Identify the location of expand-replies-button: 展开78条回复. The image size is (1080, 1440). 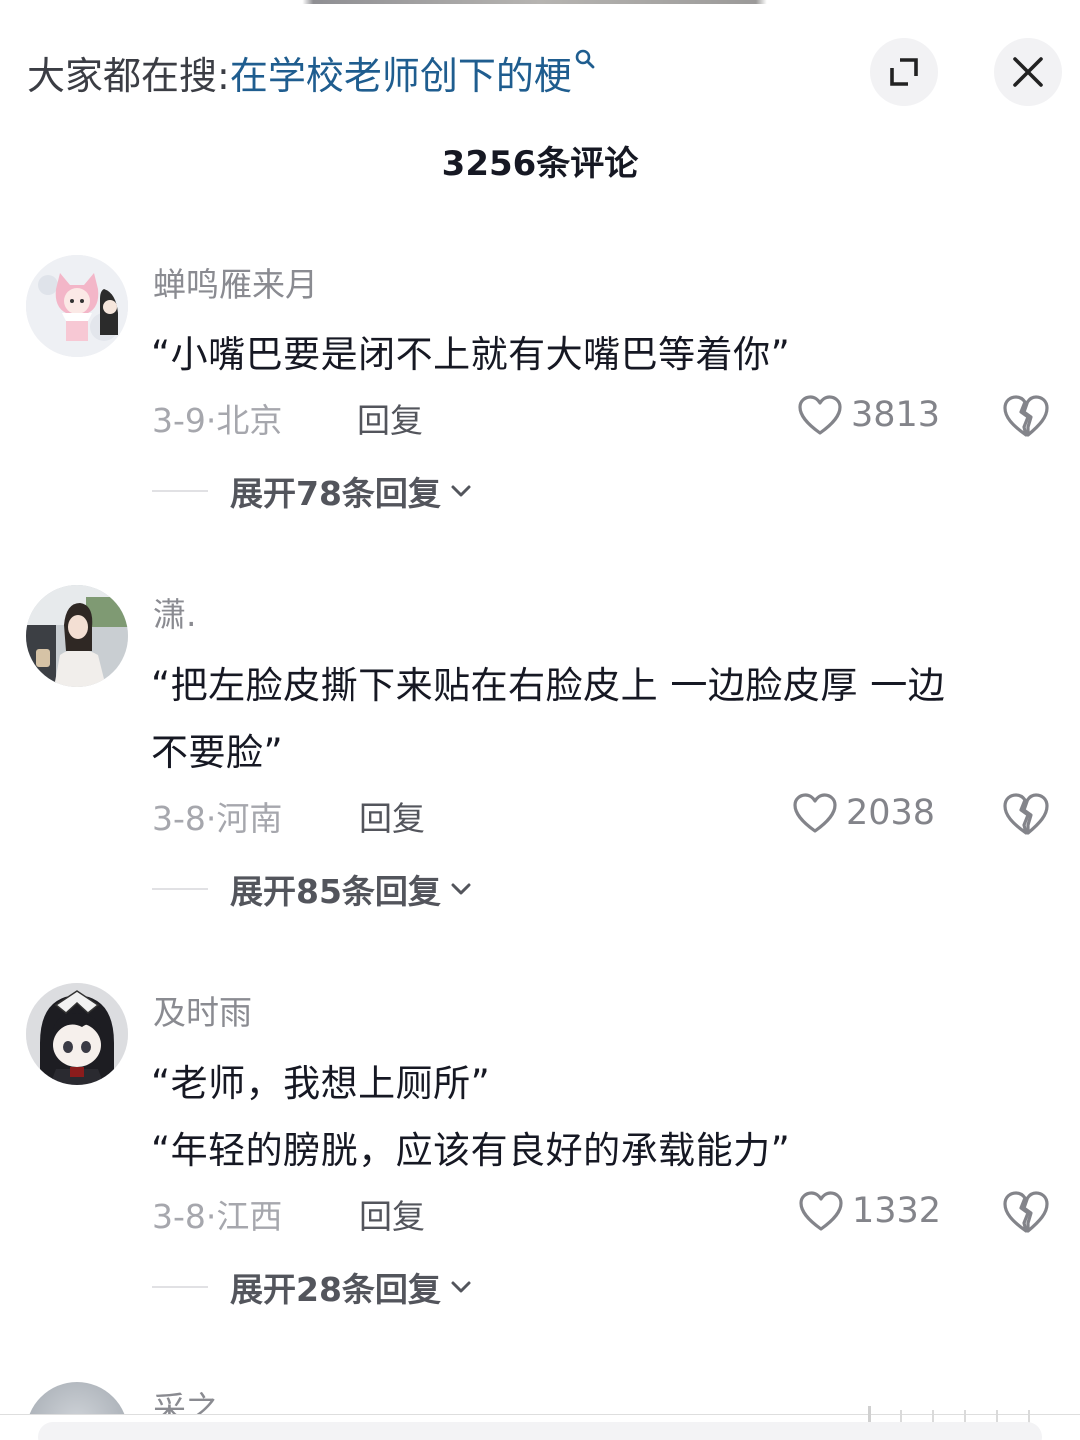
(312, 491).